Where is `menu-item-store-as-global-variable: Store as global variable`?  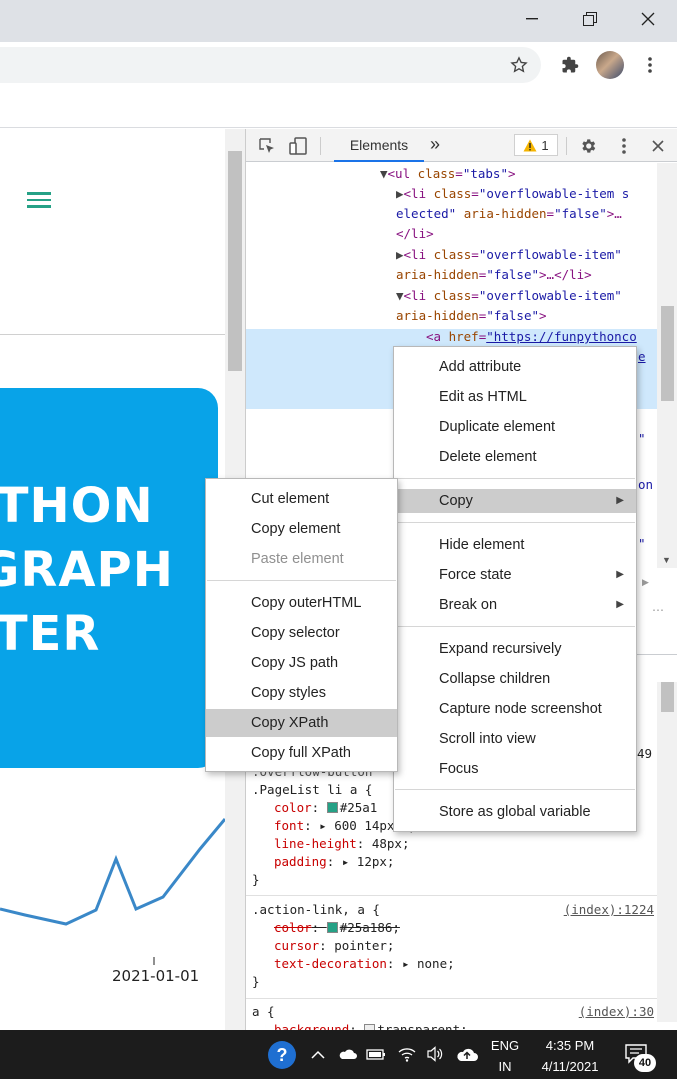 menu-item-store-as-global-variable: Store as global variable is located at coordinates (515, 812).